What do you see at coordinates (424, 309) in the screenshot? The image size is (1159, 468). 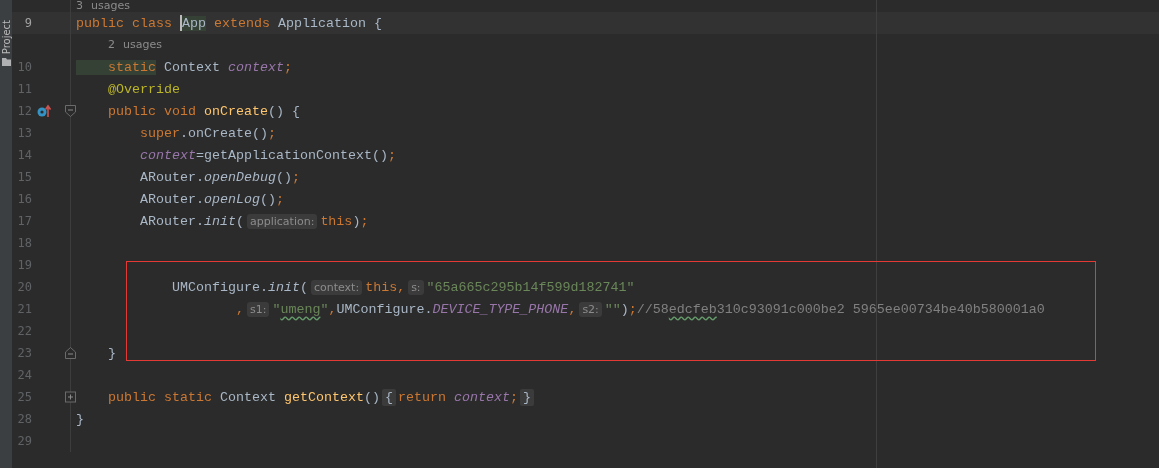 I see `code-text: "umeng",UMConfigure.DEVICE_TYPE_PHONE,` at bounding box center [424, 309].